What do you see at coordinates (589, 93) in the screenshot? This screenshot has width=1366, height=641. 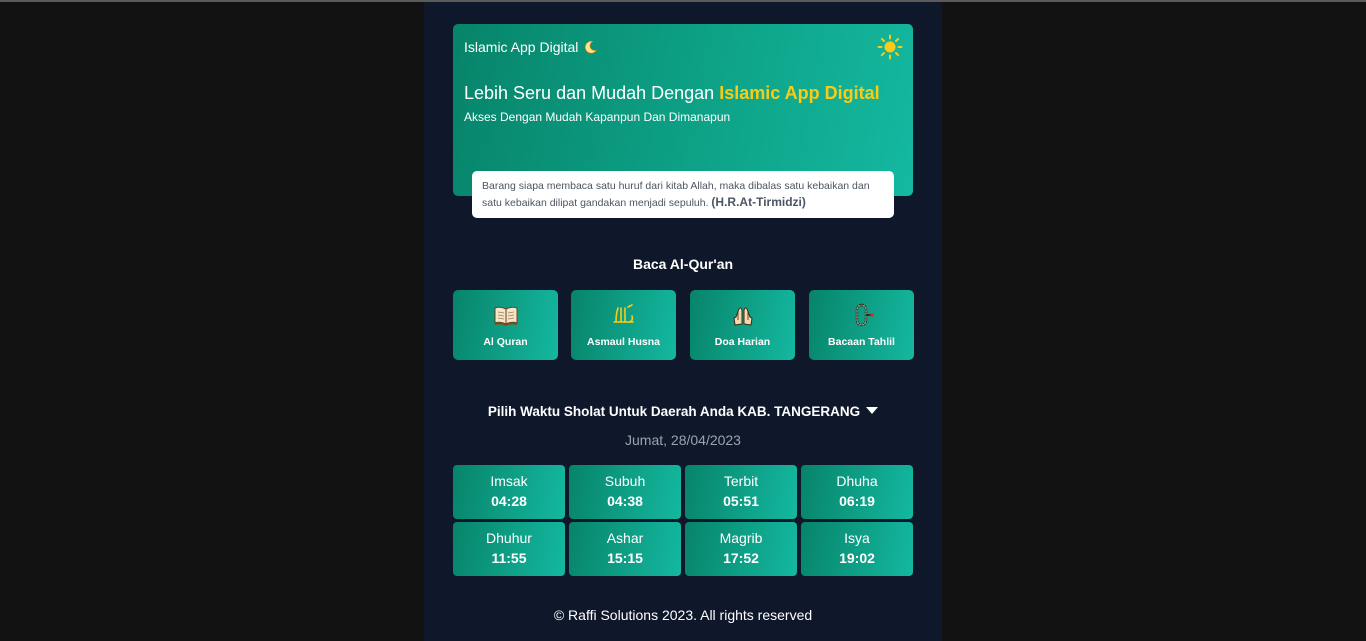 I see `hero-title-prefix: Lebih Seru dan Mudah Dengan` at bounding box center [589, 93].